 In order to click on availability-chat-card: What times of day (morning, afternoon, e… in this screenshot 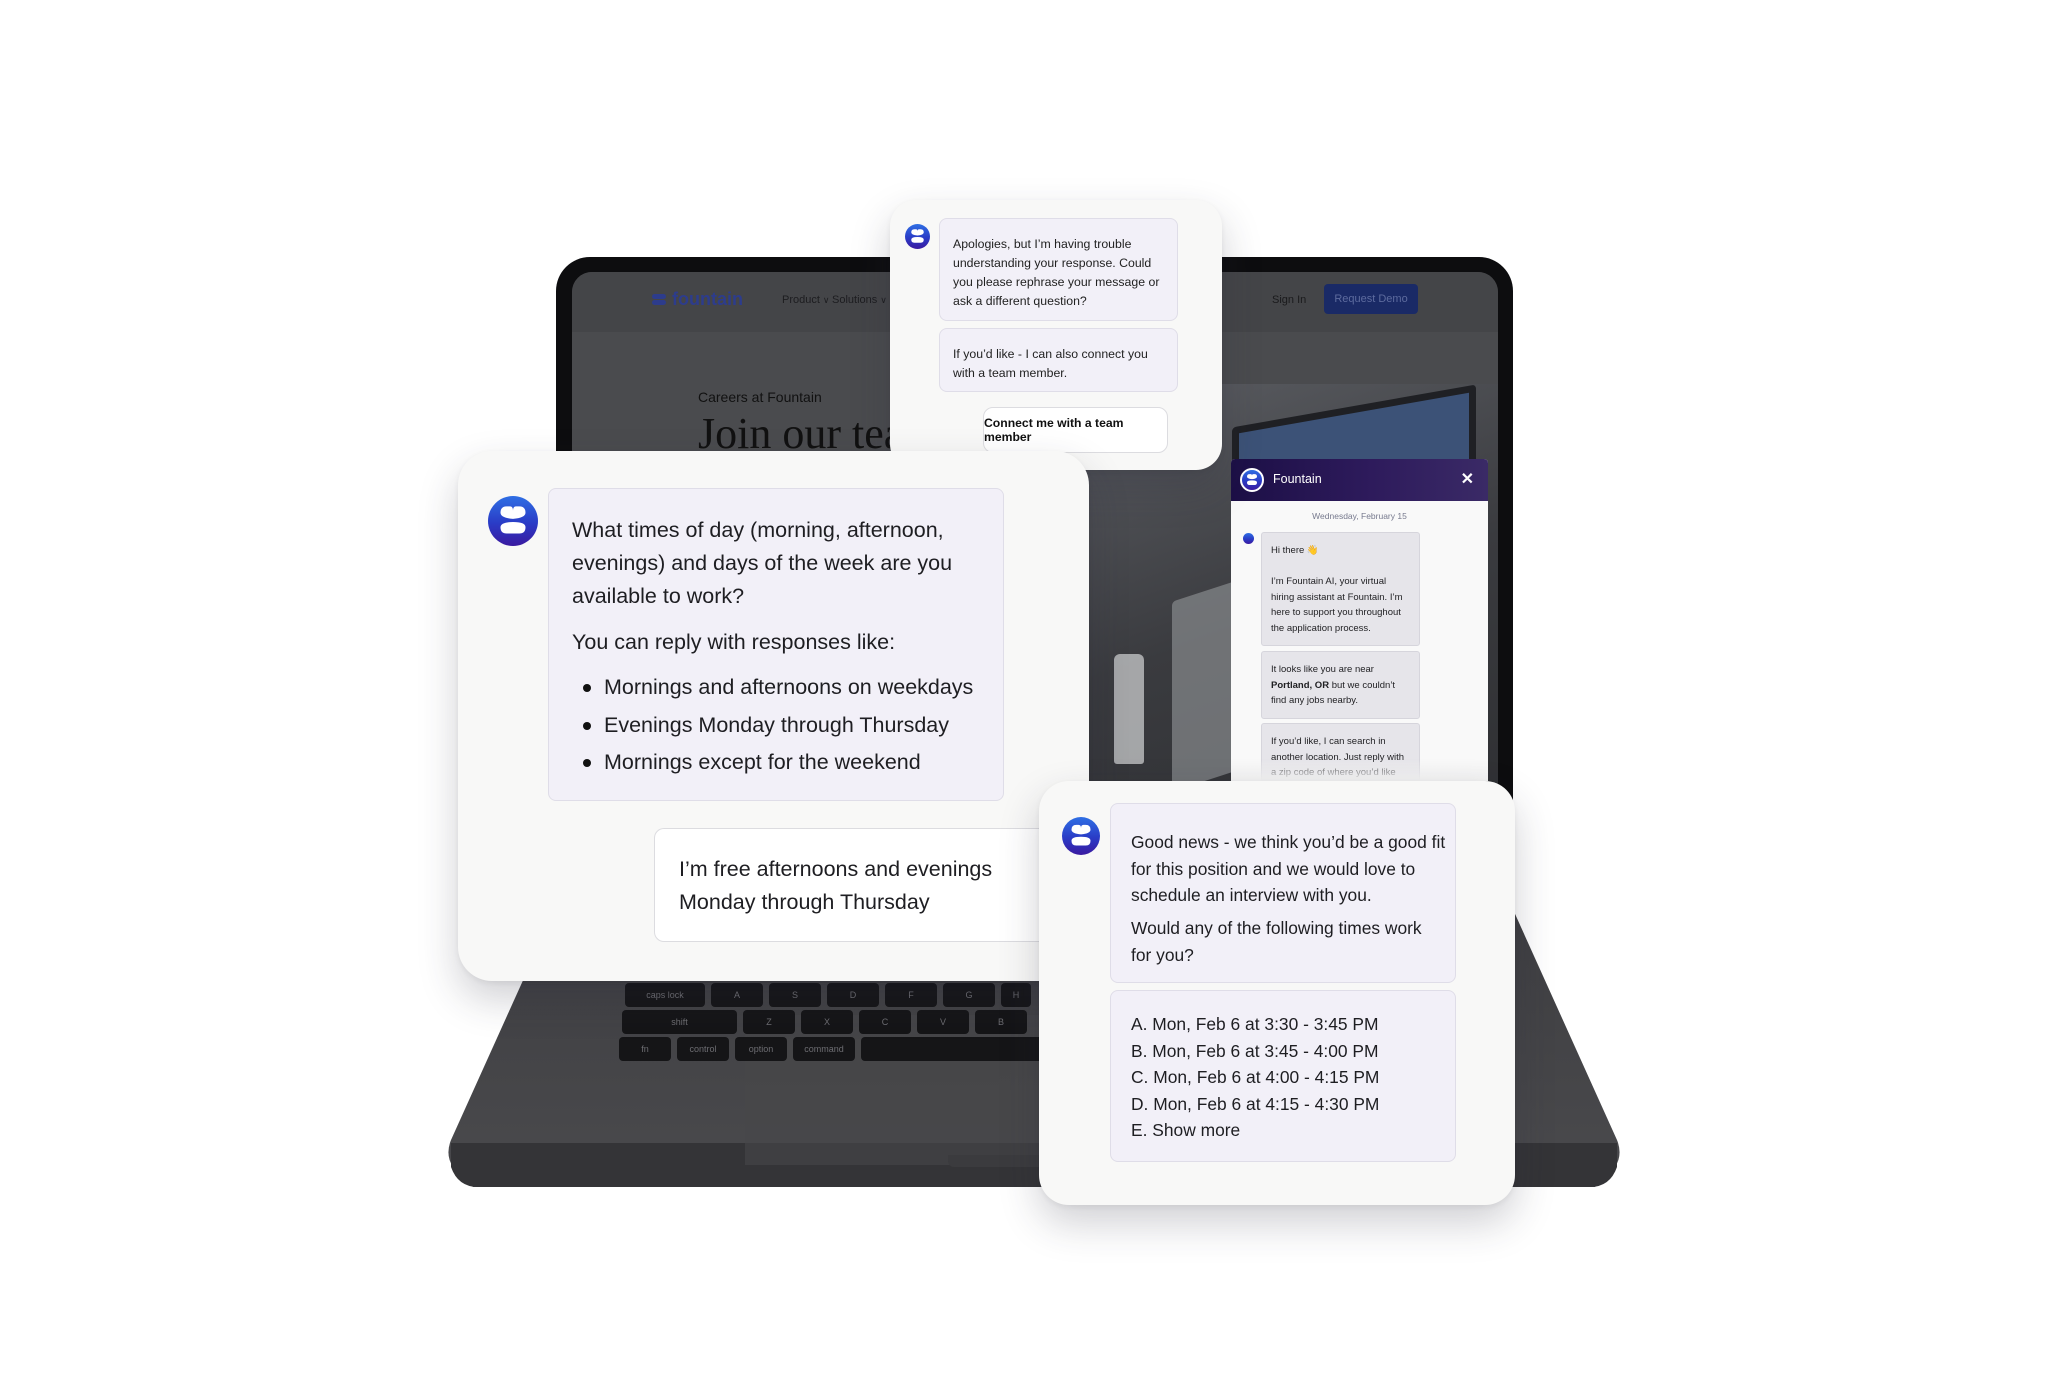, I will do `click(773, 716)`.